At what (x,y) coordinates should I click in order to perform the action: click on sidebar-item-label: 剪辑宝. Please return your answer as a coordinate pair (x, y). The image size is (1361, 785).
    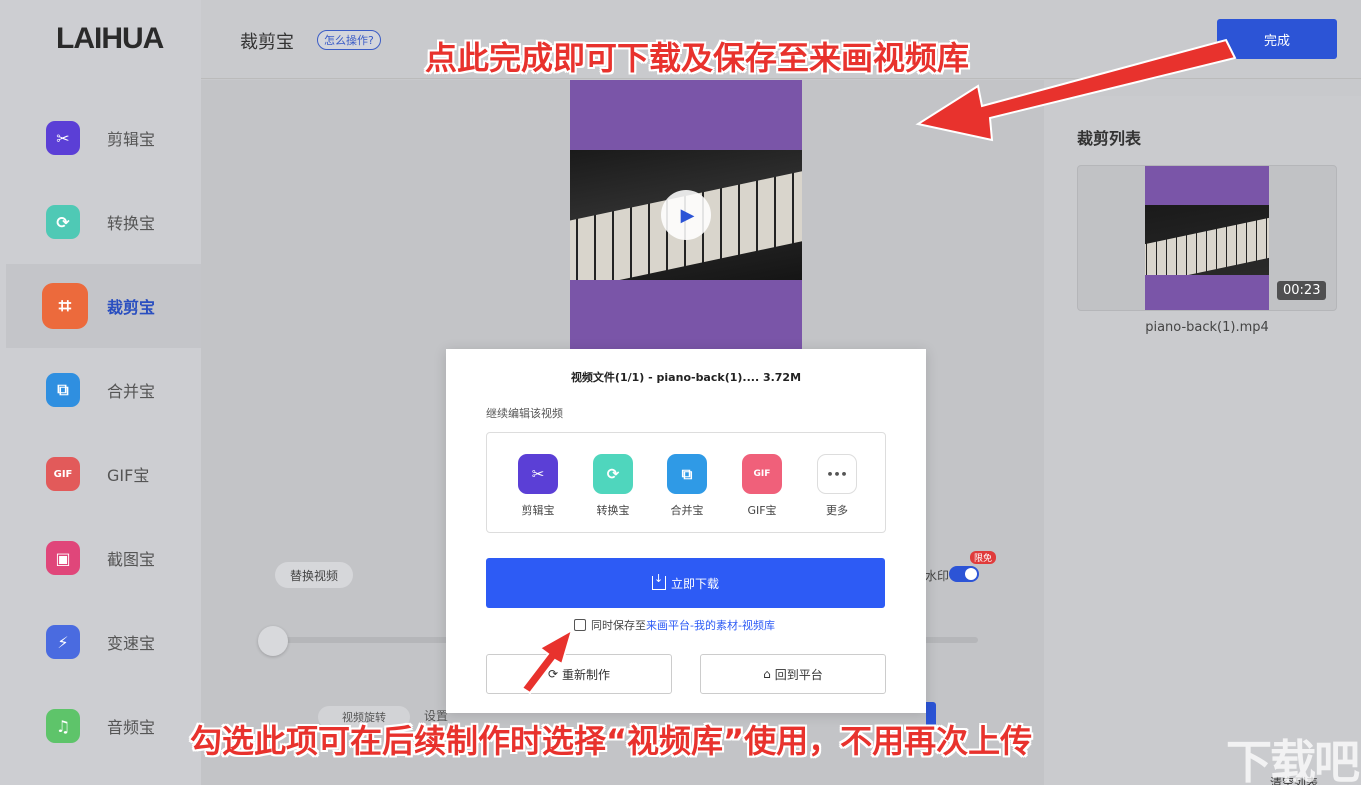
    Looking at the image, I should click on (131, 139).